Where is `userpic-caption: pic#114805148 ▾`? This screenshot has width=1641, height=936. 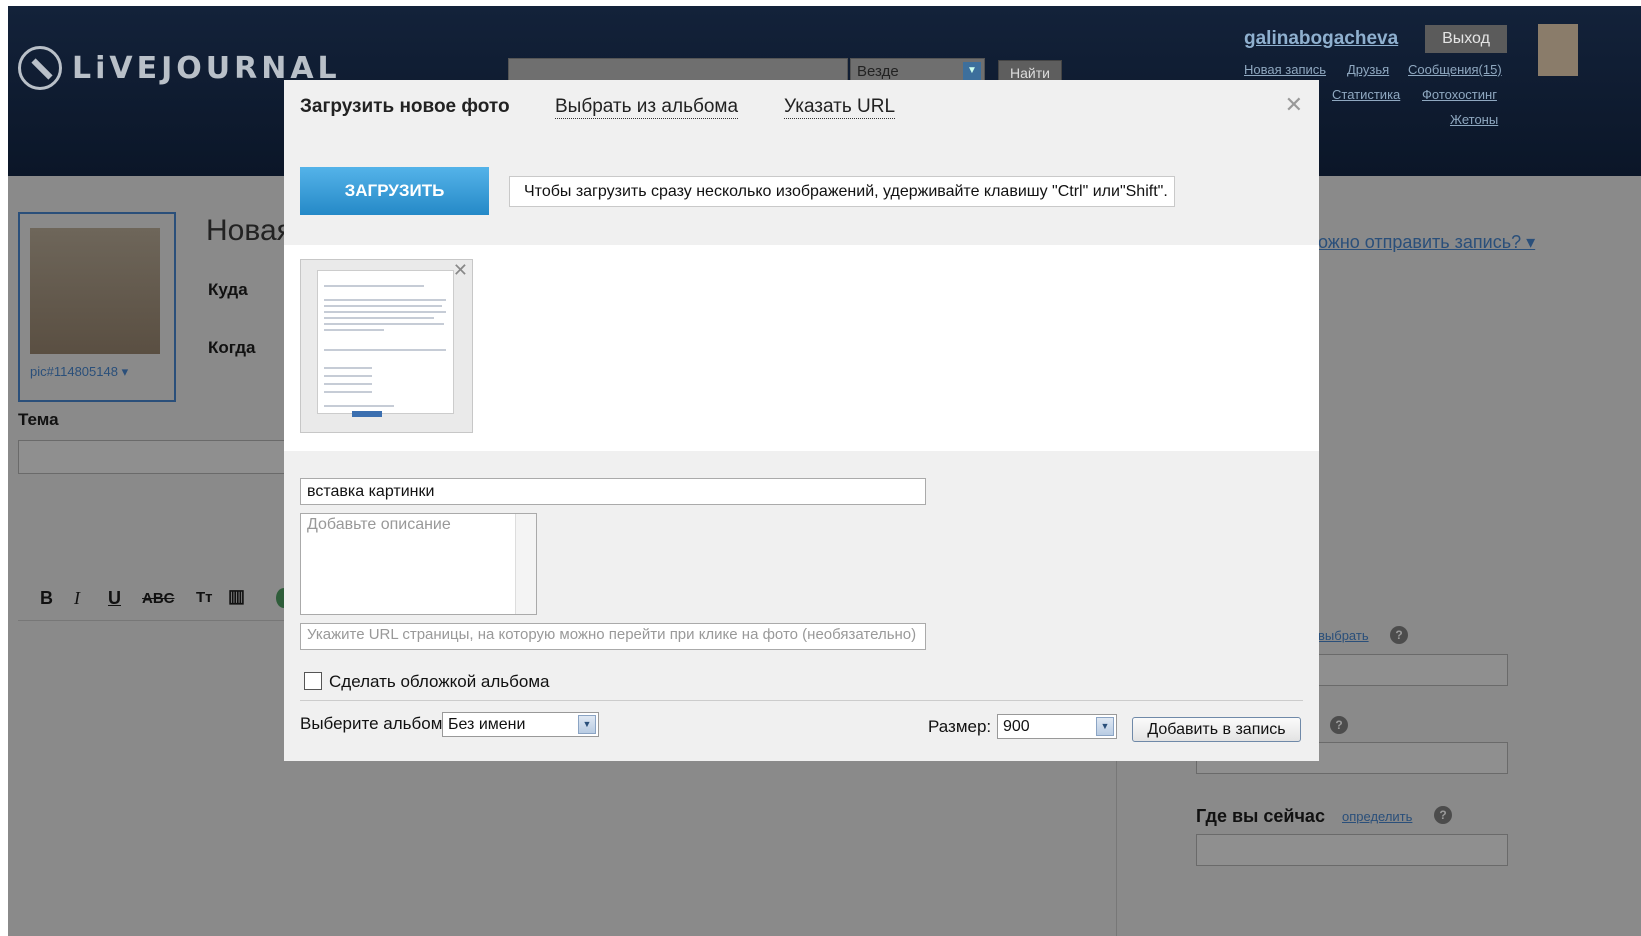
userpic-caption: pic#114805148 ▾ is located at coordinates (79, 372).